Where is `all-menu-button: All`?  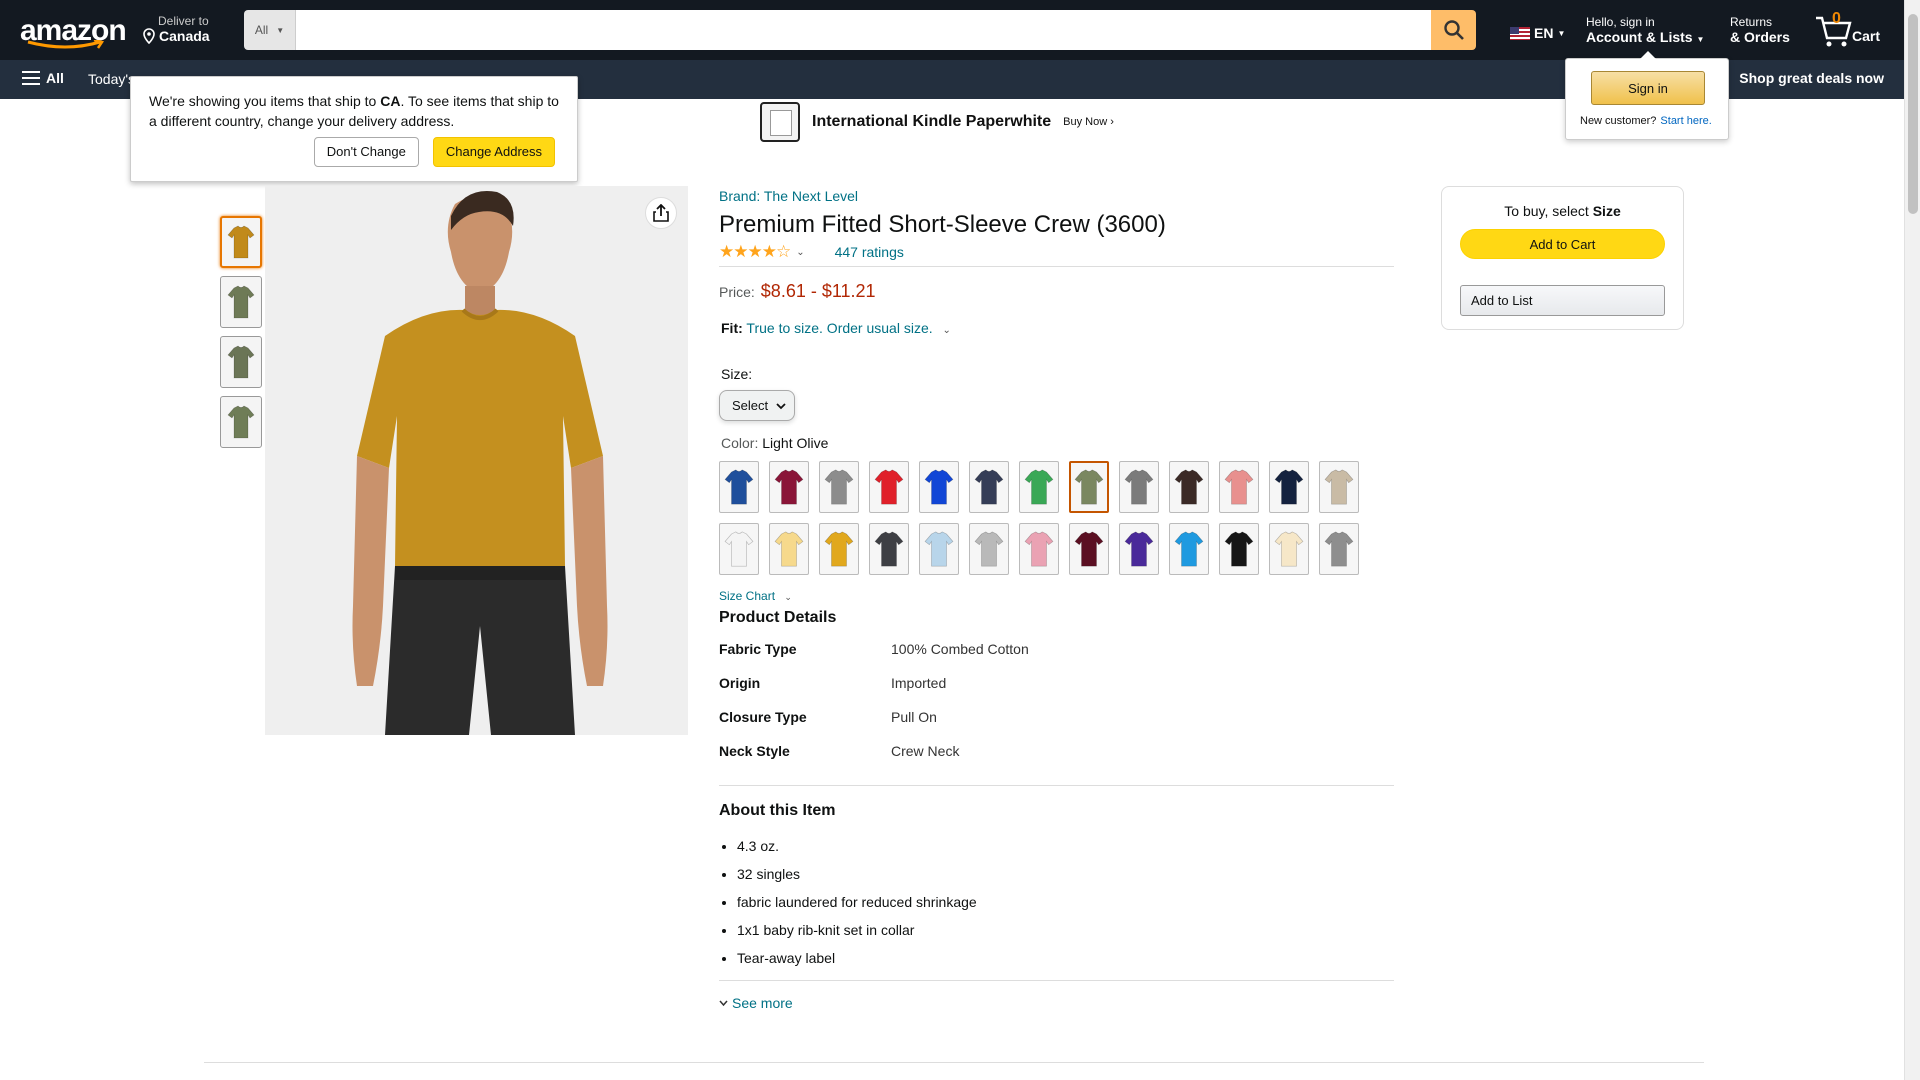 all-menu-button: All is located at coordinates (43, 78).